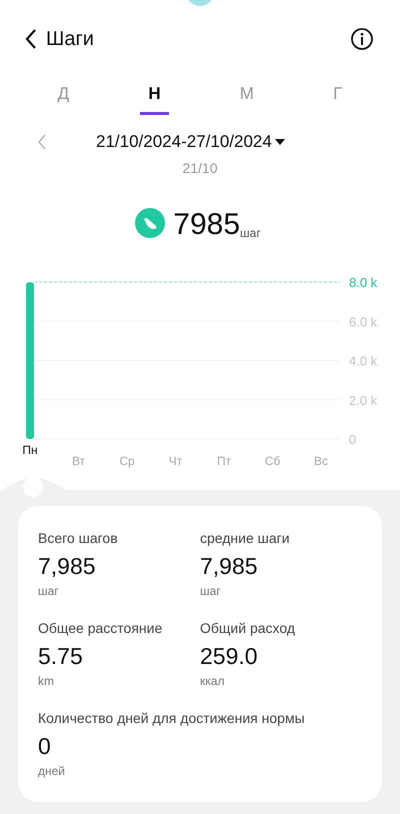  What do you see at coordinates (352, 439) in the screenshot?
I see `y-axis-label: 0` at bounding box center [352, 439].